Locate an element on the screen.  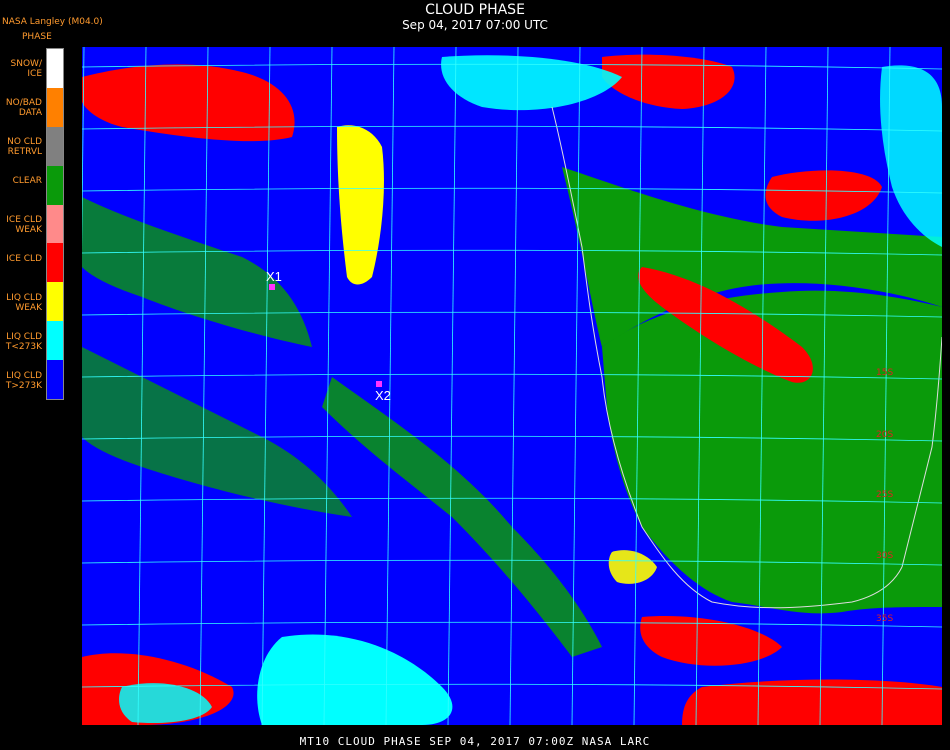
lat-label: 35S is located at coordinates (885, 619).